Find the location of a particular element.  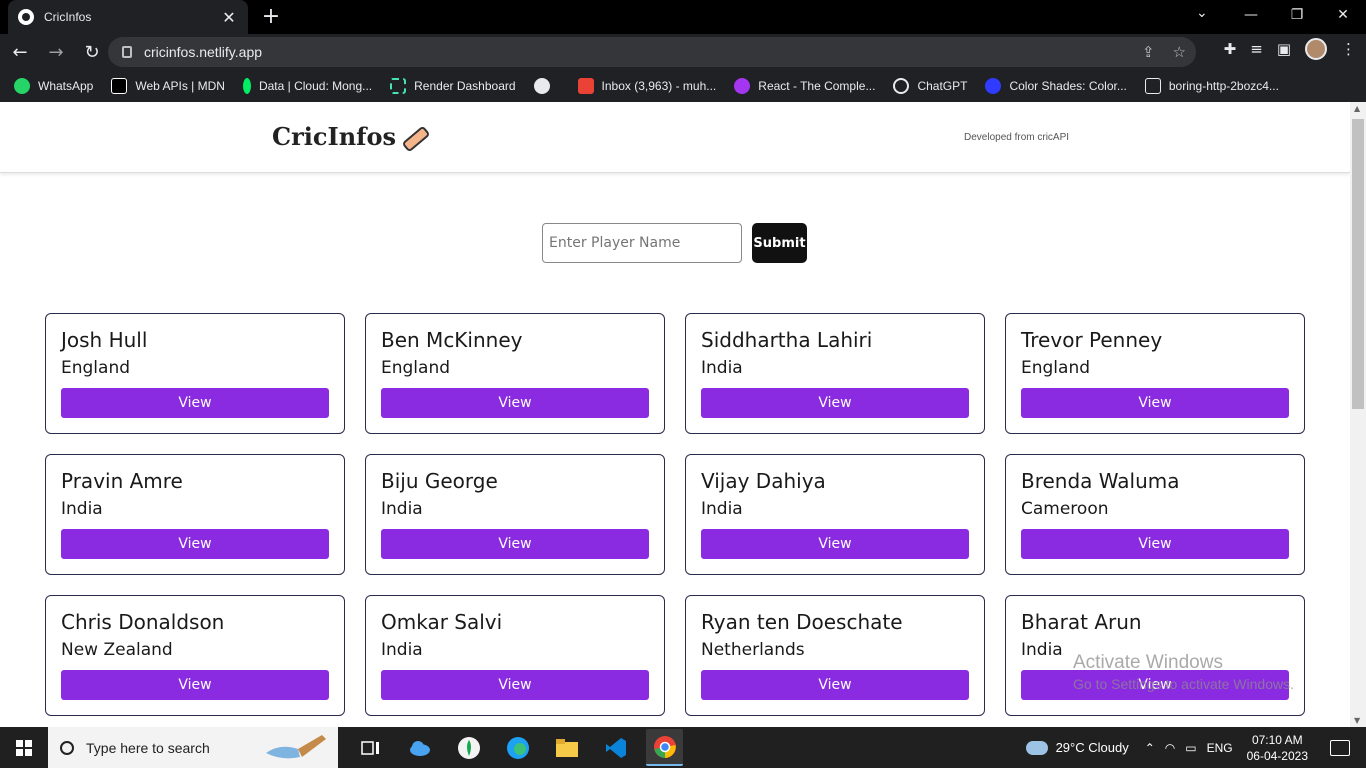

bookmark-globe is located at coordinates (546, 86).